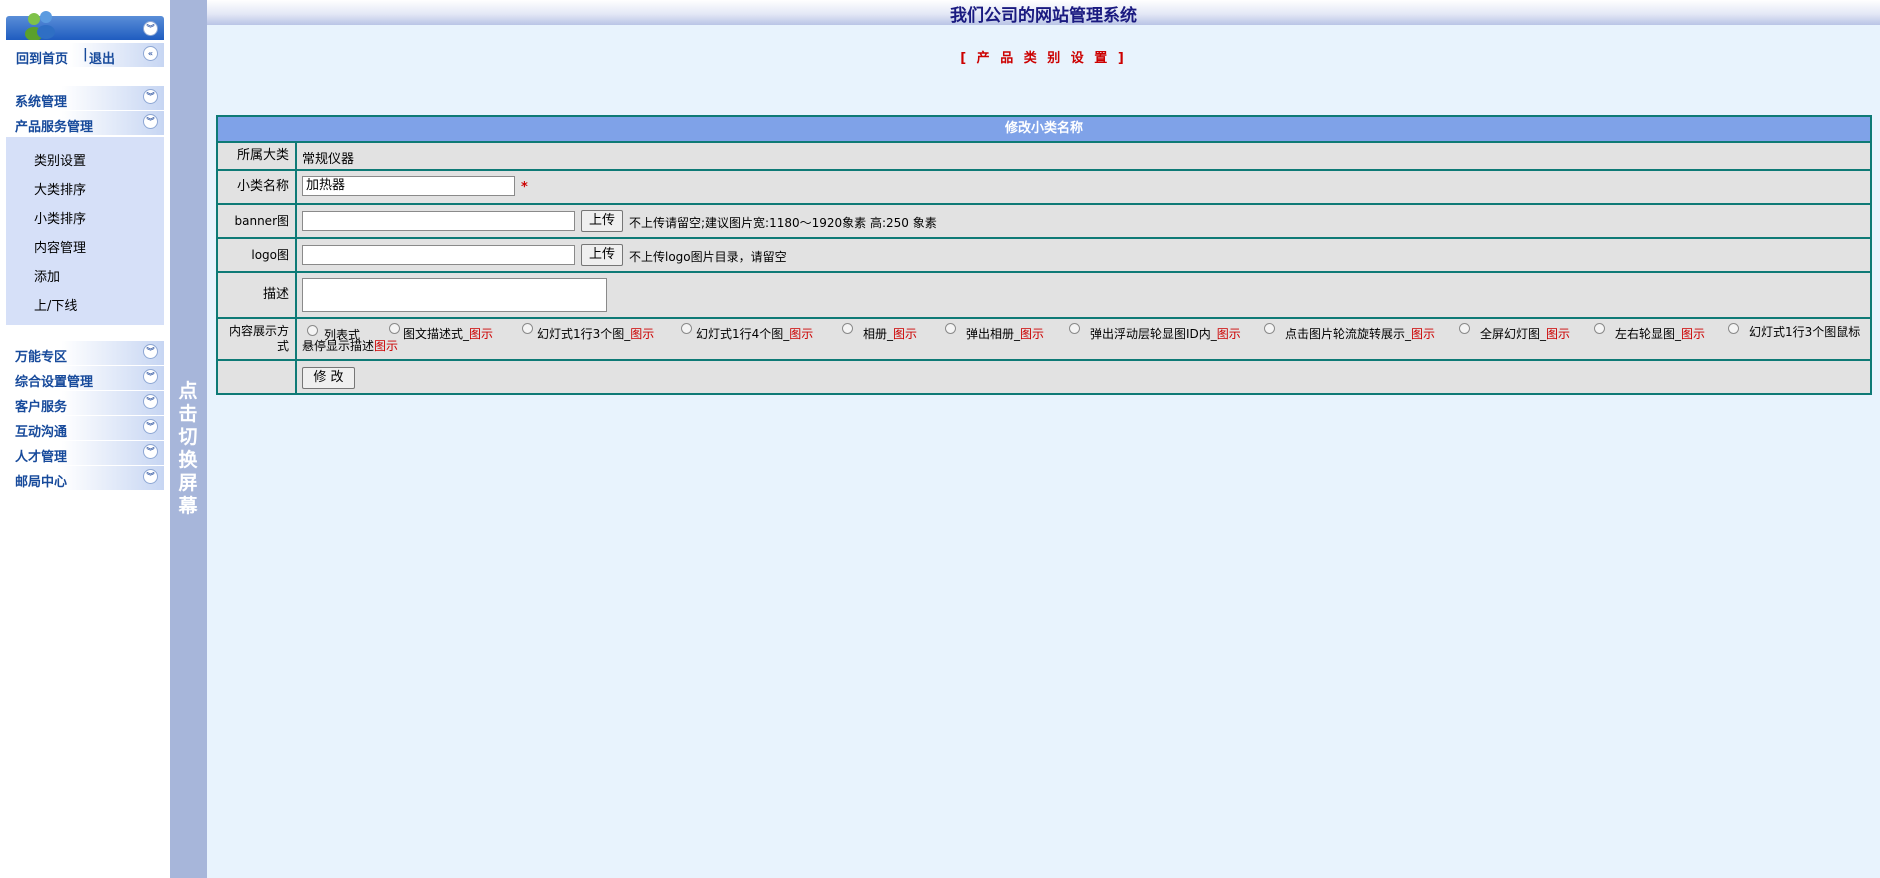  Describe the element at coordinates (55, 304) in the screenshot. I see `submenu-item-online: 上/下线` at that location.